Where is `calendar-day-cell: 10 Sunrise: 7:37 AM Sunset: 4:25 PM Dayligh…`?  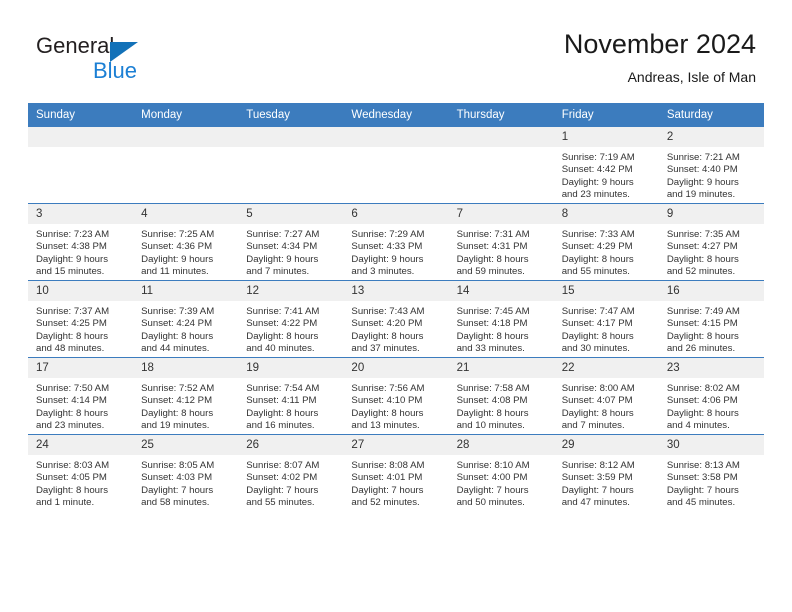
calendar-day-cell: 10 Sunrise: 7:37 AM Sunset: 4:25 PM Dayligh… is located at coordinates (81, 319).